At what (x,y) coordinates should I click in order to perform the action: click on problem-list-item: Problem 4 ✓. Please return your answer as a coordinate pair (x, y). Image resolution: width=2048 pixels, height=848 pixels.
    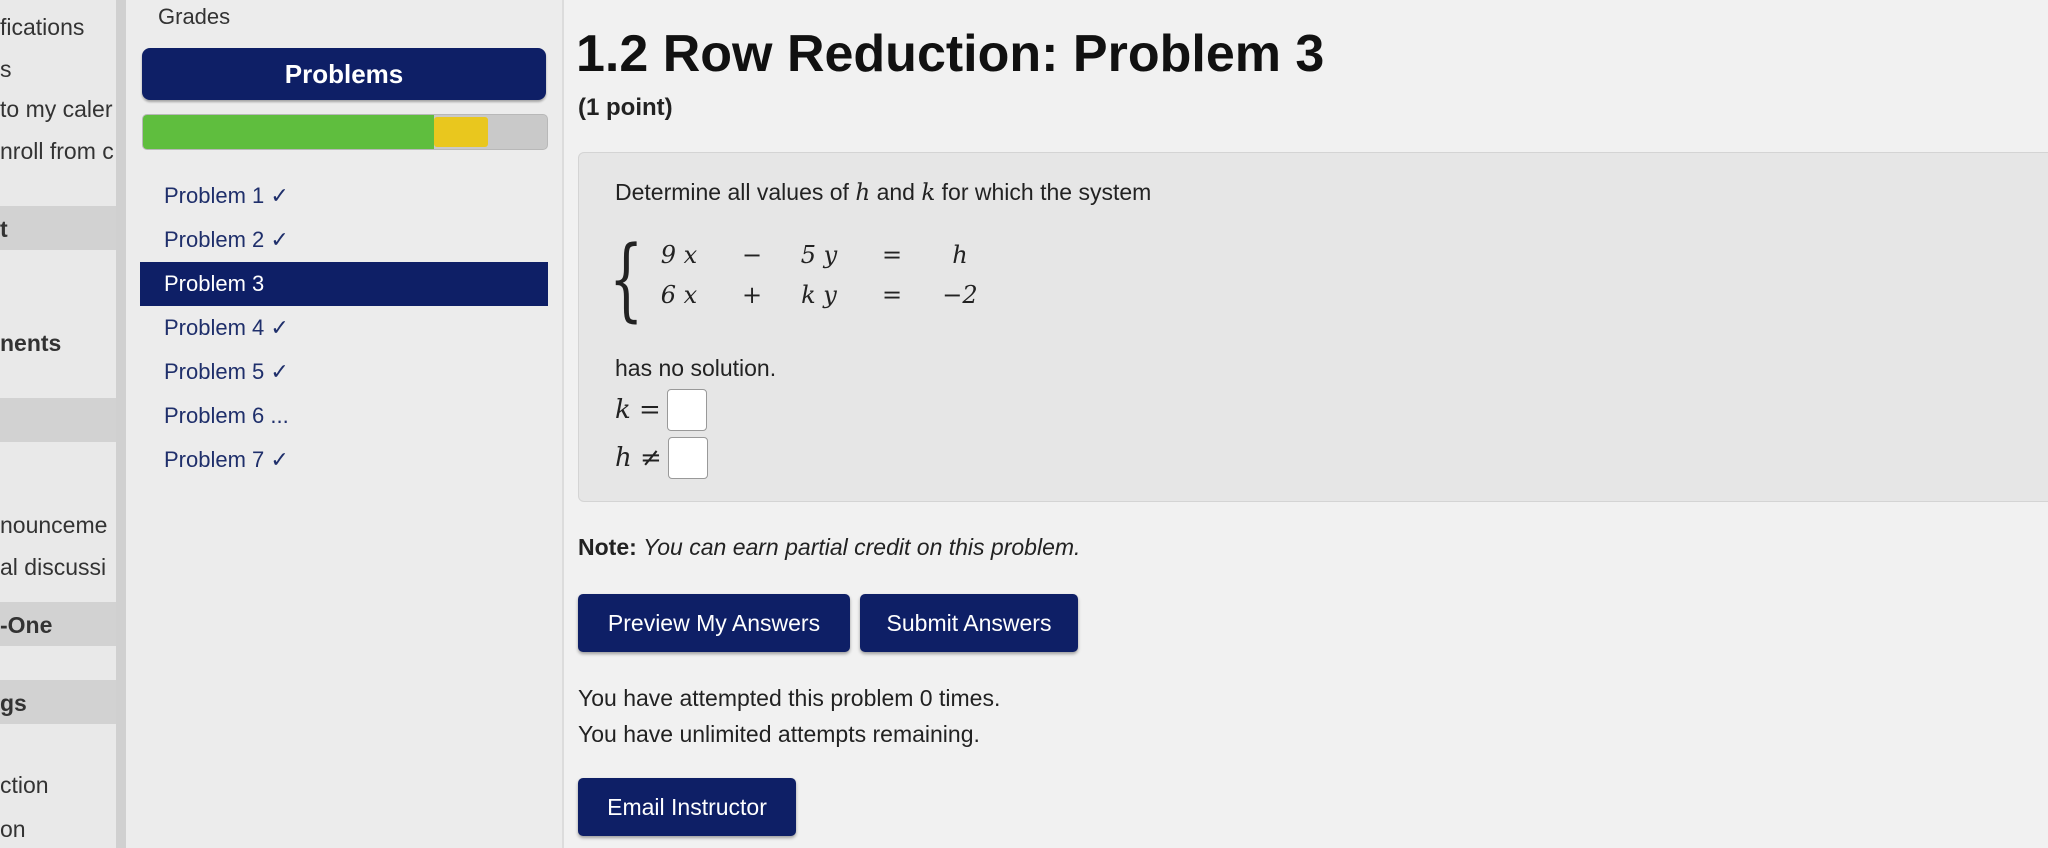
    Looking at the image, I should click on (344, 328).